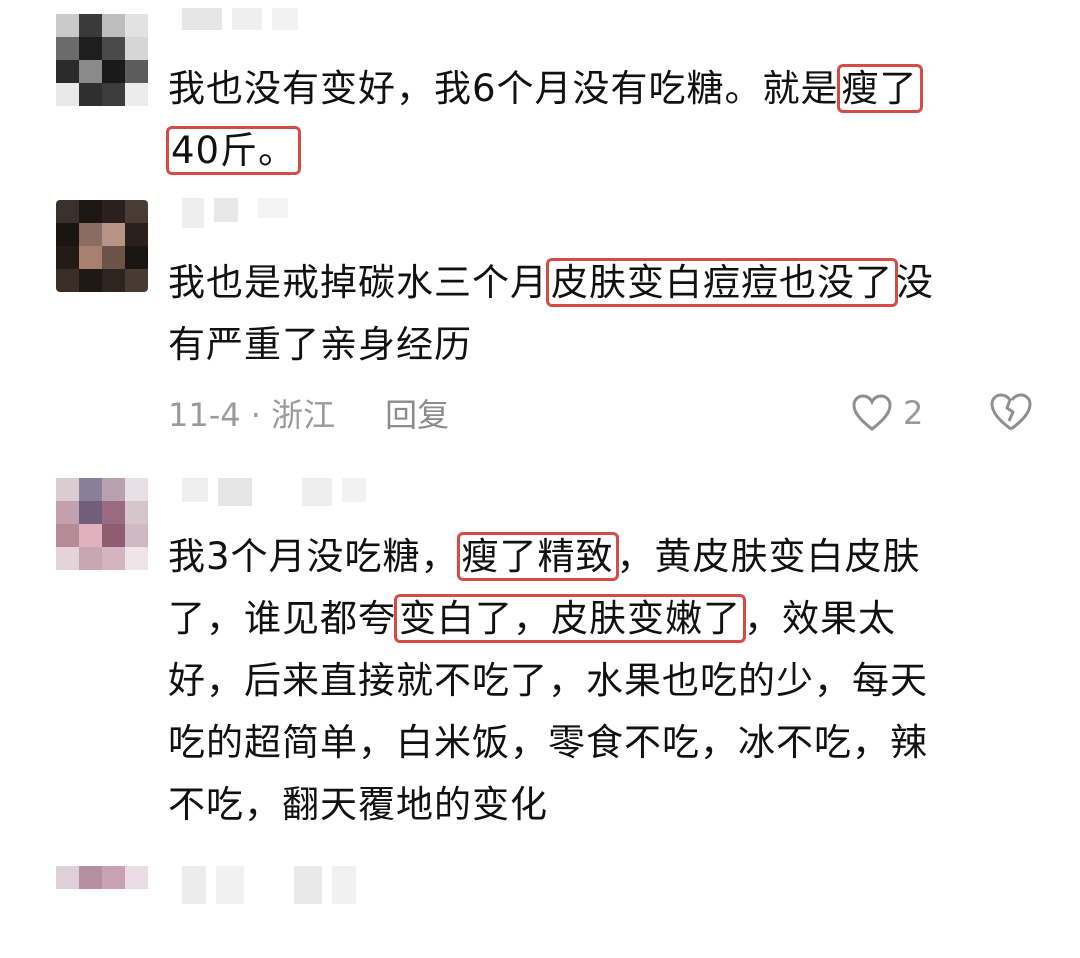 The image size is (1080, 958). I want to click on heart-outline-icon, so click(872, 413).